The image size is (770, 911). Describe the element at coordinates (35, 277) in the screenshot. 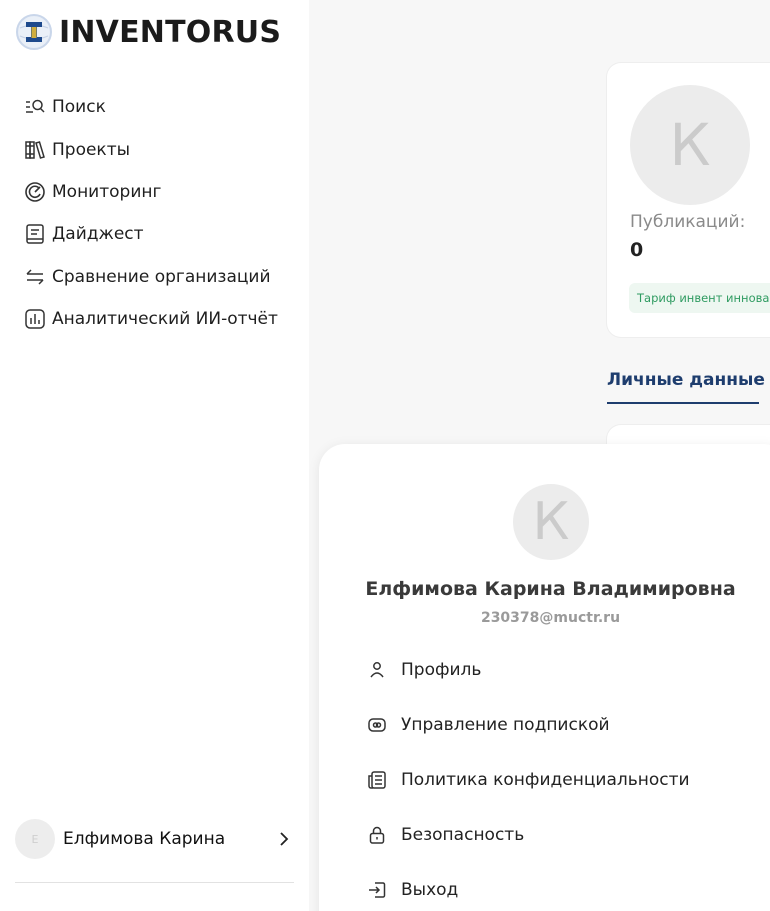

I see `compare-arrows-icon` at that location.